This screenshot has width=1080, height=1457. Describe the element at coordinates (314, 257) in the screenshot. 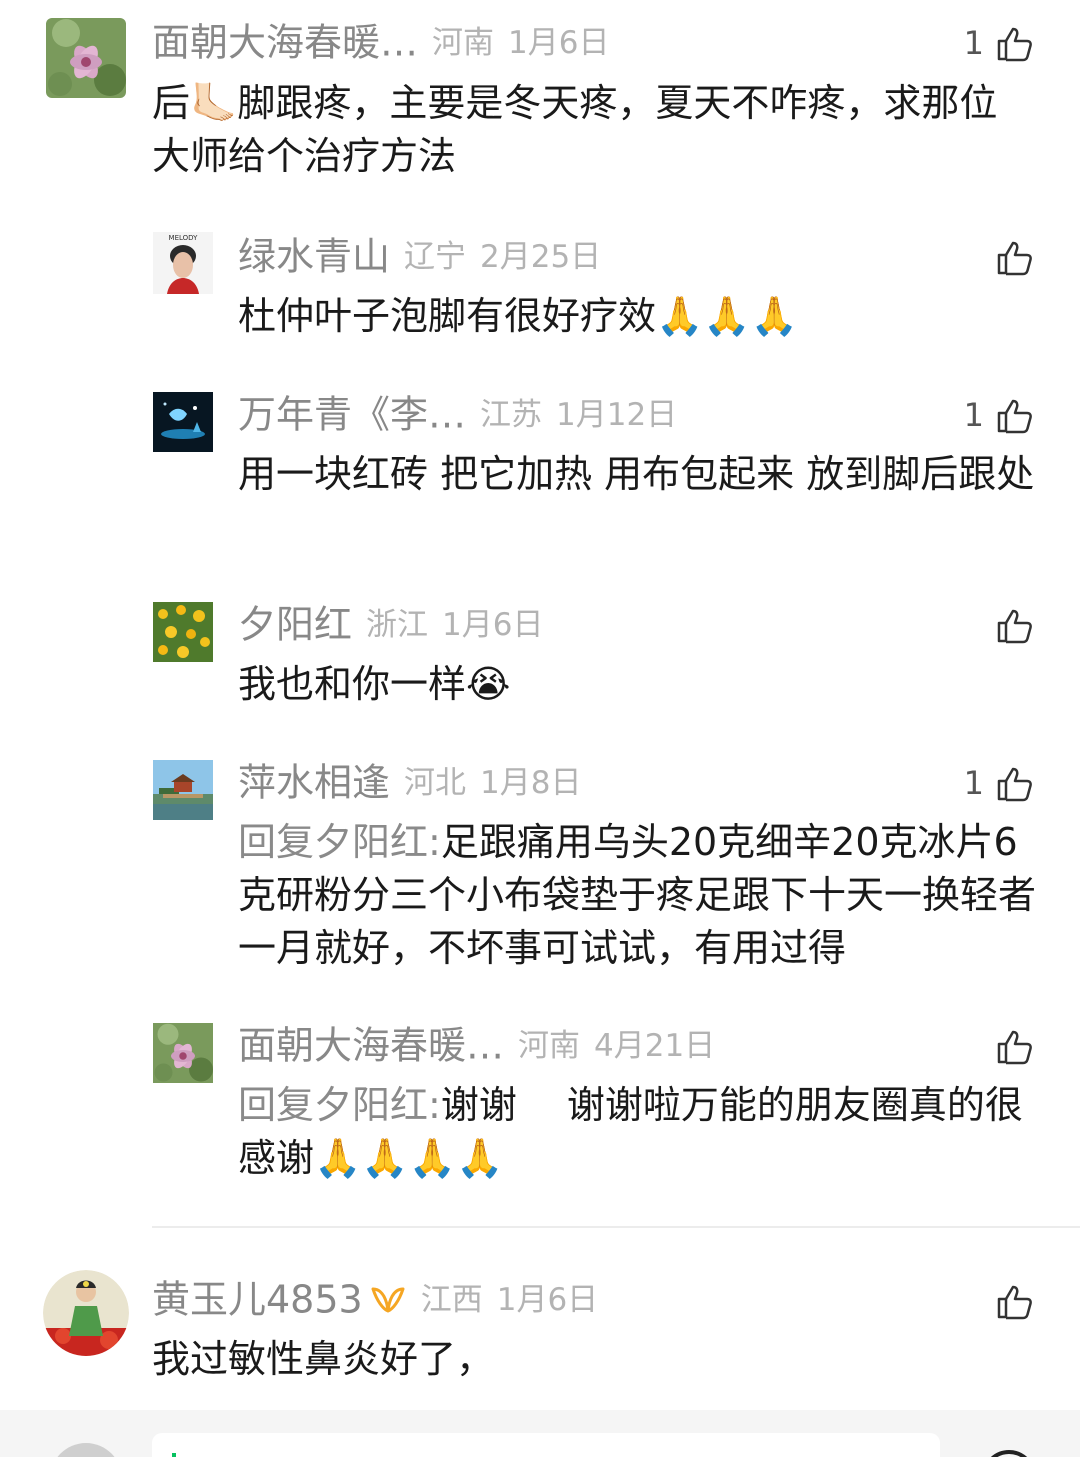

I see `commenter-name: 绿水青山` at that location.